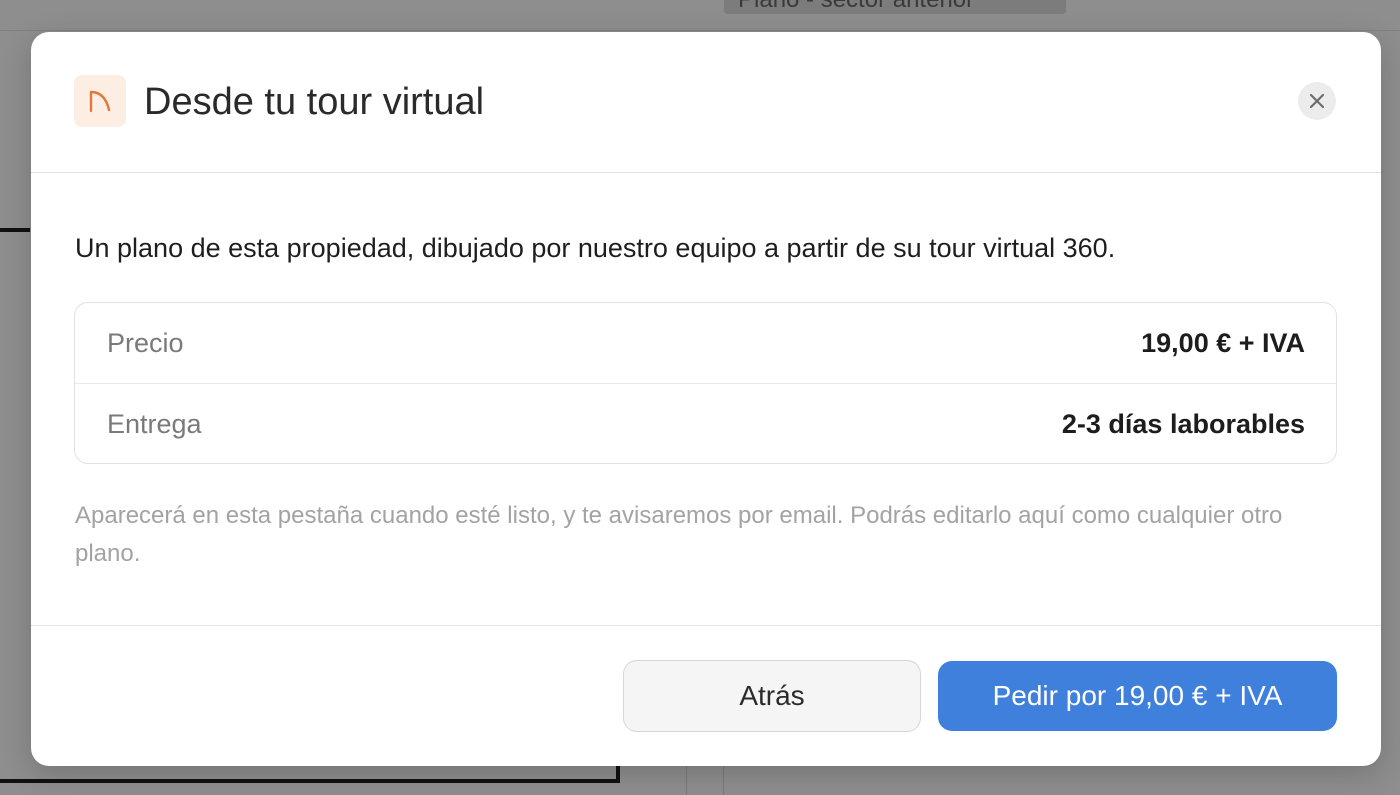  What do you see at coordinates (1223, 343) in the screenshot?
I see `detail-value: 19,00 € + IVA` at bounding box center [1223, 343].